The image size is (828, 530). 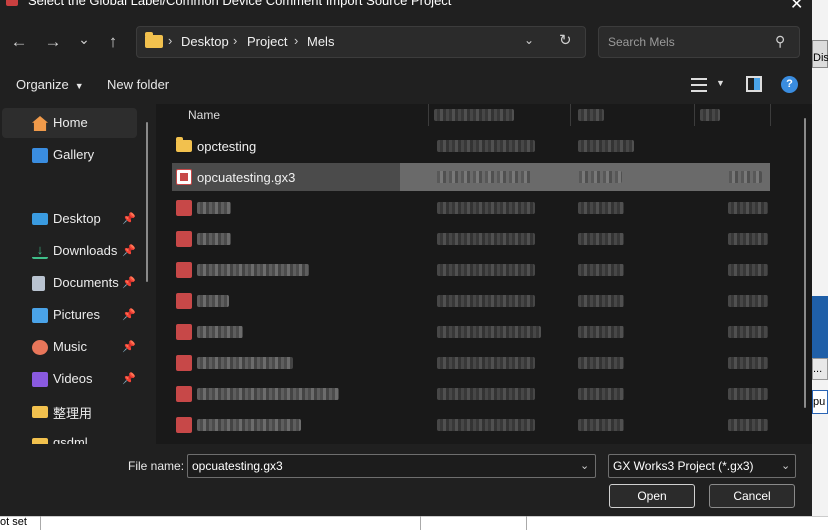 I want to click on selection-highlight, so click(x=585, y=177).